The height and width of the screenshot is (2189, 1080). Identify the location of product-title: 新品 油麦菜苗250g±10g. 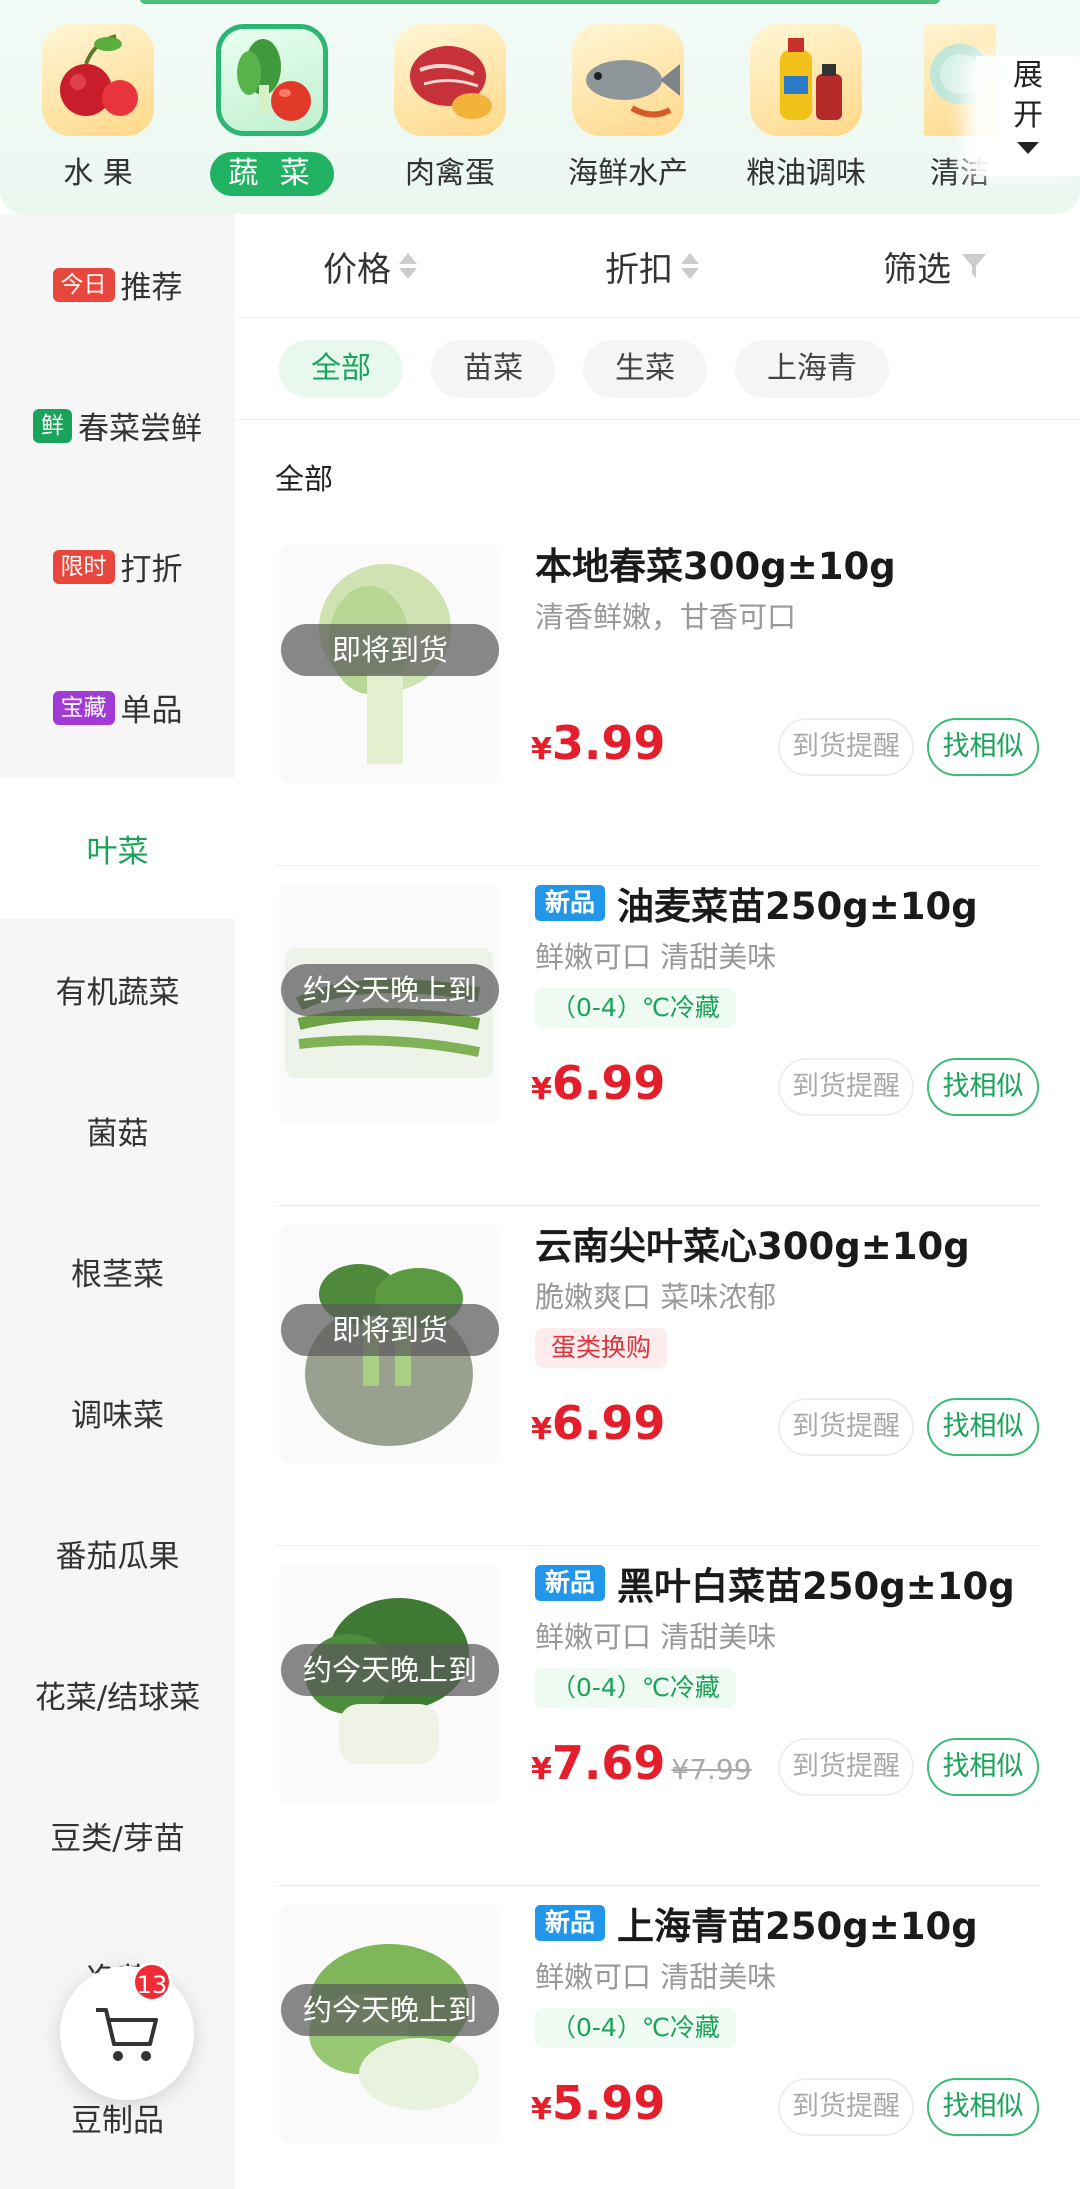
(756, 903).